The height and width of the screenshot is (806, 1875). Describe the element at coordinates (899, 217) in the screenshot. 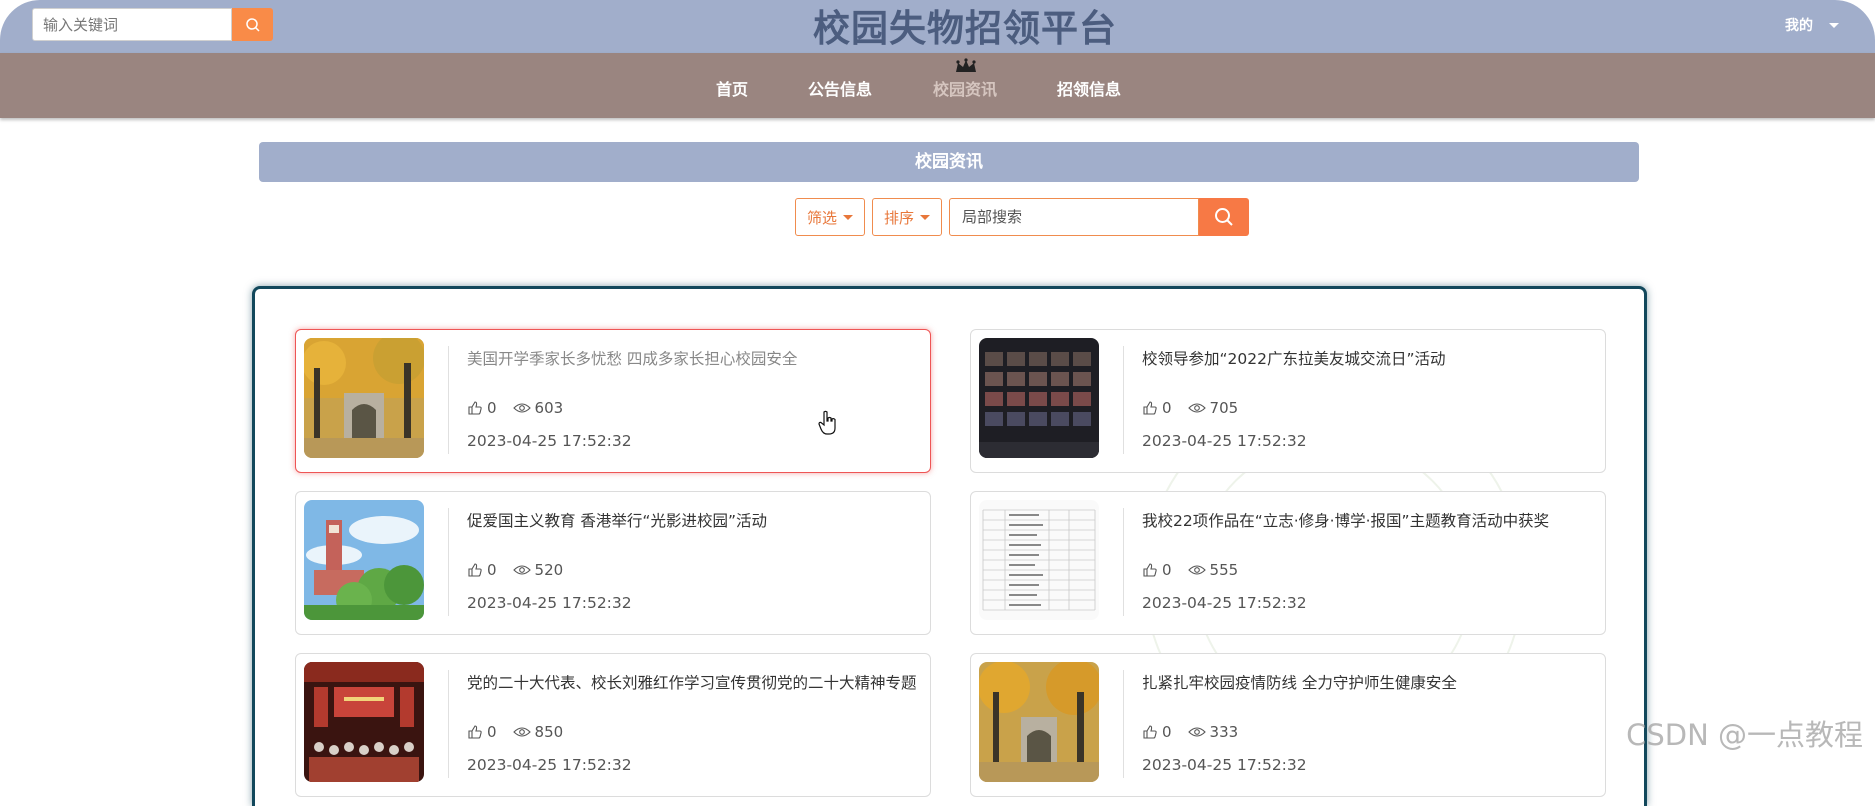

I see `sort-label: 排序` at that location.